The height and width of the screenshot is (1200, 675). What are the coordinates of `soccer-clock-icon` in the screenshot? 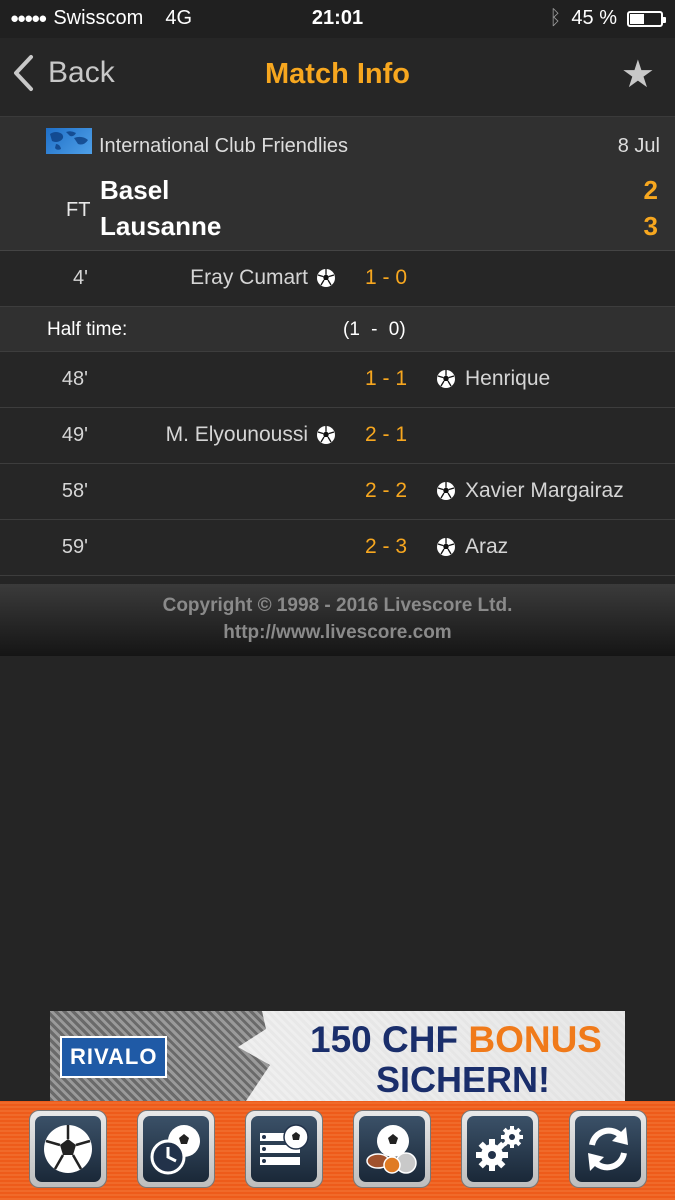 It's located at (175, 1150).